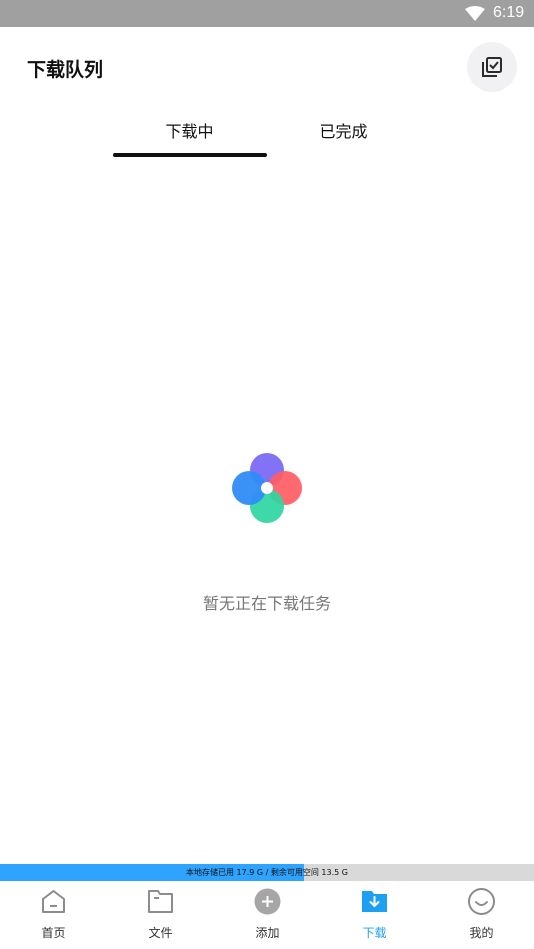 This screenshot has width=534, height=949. Describe the element at coordinates (509, 12) in the screenshot. I see `status-time: 6:19` at that location.